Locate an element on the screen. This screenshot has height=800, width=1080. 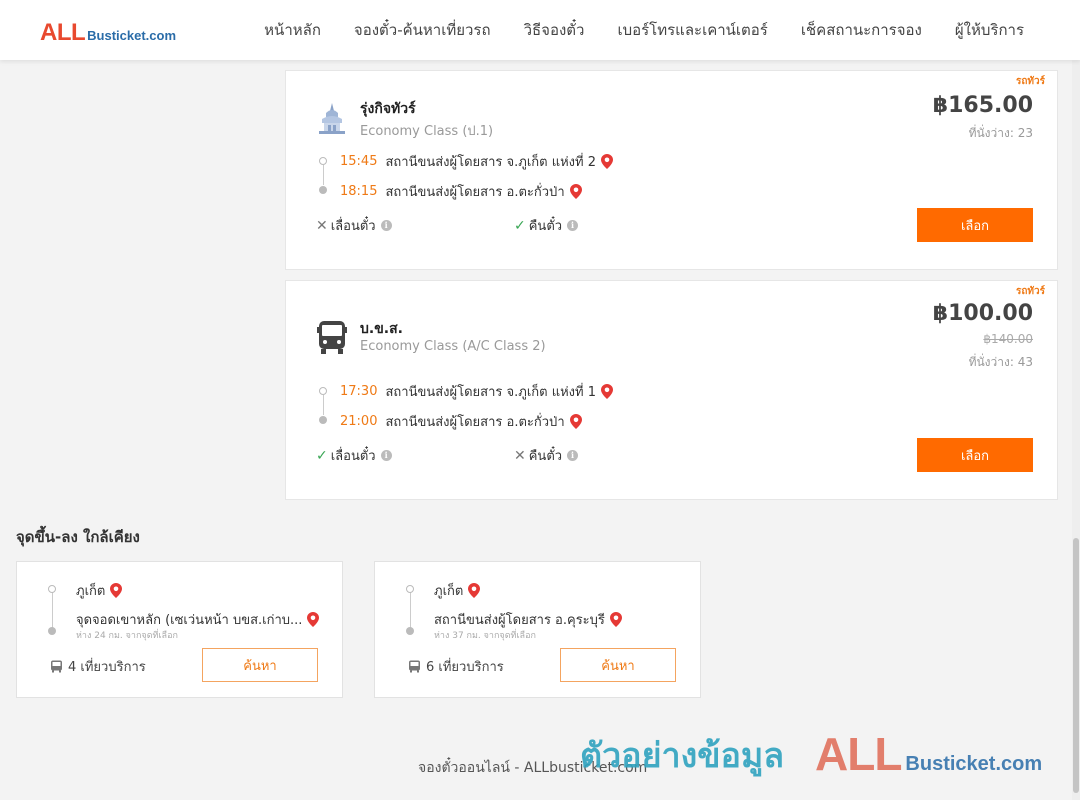
watermark-logo: ALL Busticket.com is located at coordinates (928, 754).